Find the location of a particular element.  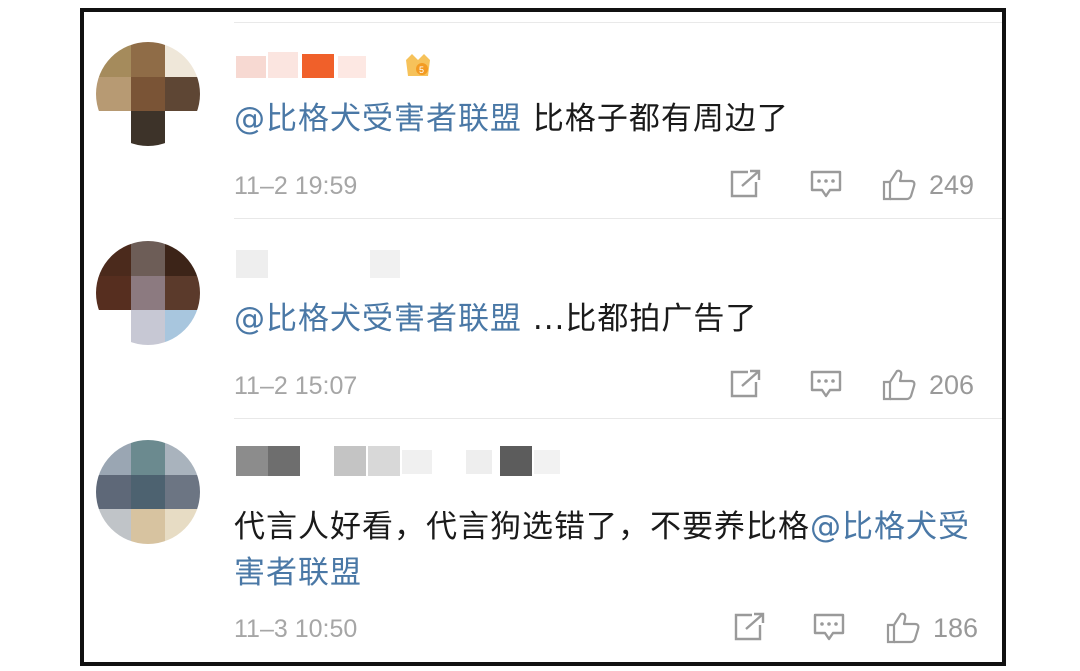

timestamp: 11–3 10:50 is located at coordinates (296, 629).